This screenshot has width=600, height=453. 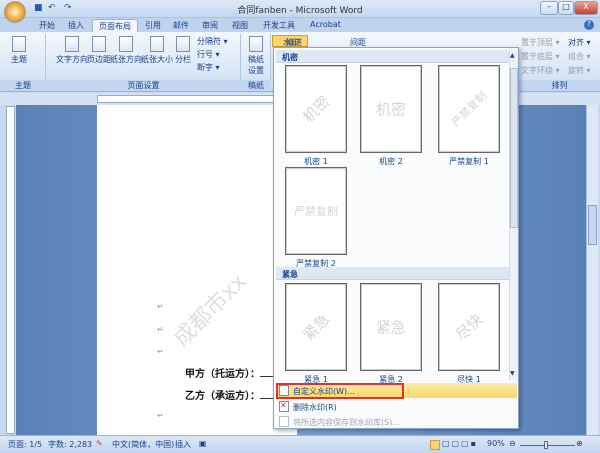 I want to click on zoom-in-button: ⊕, so click(x=579, y=443).